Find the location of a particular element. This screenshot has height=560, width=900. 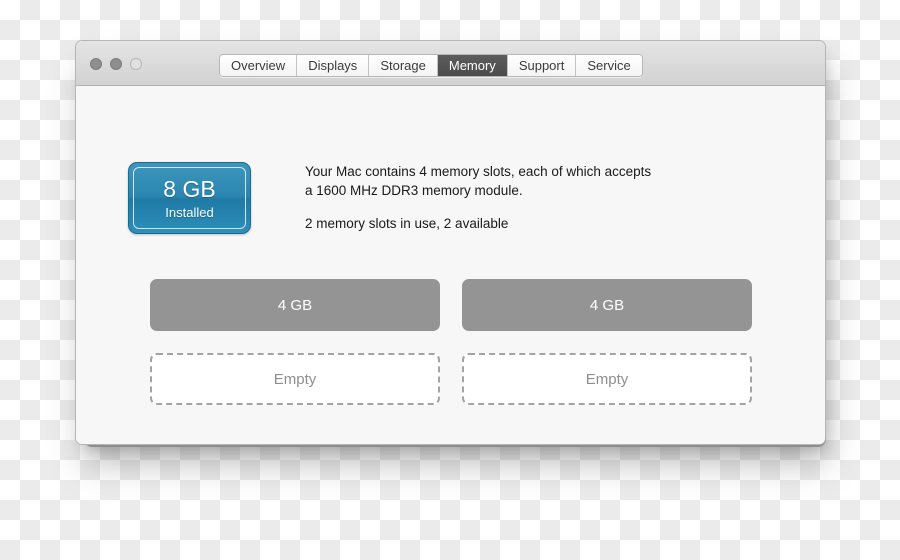

memory-slot-3: Empty is located at coordinates (295, 379).